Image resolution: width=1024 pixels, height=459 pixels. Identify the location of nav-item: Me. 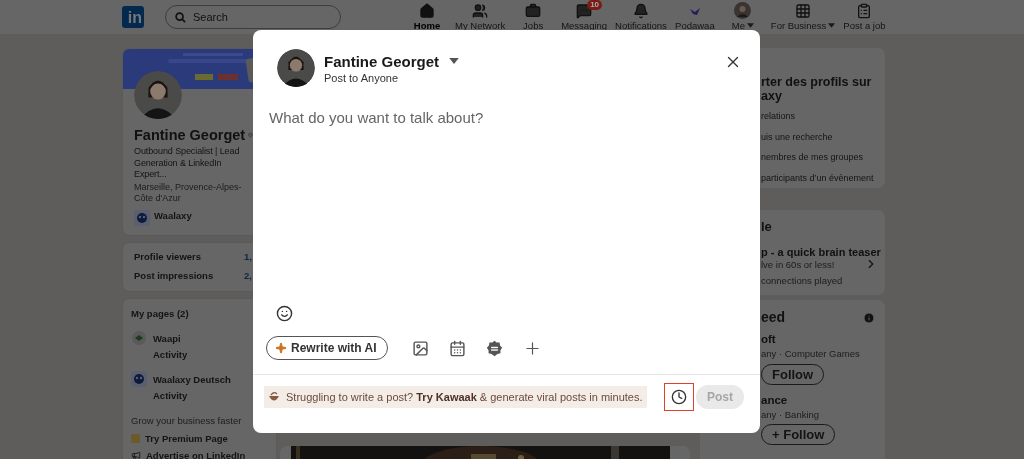
(742, 17).